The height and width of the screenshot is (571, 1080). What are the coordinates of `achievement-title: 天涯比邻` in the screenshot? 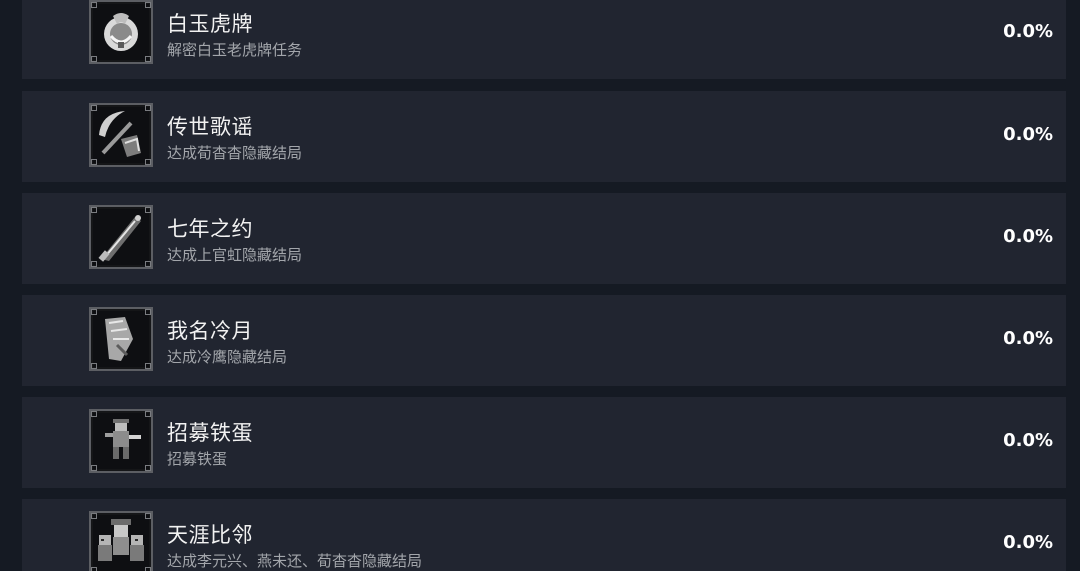 It's located at (210, 535).